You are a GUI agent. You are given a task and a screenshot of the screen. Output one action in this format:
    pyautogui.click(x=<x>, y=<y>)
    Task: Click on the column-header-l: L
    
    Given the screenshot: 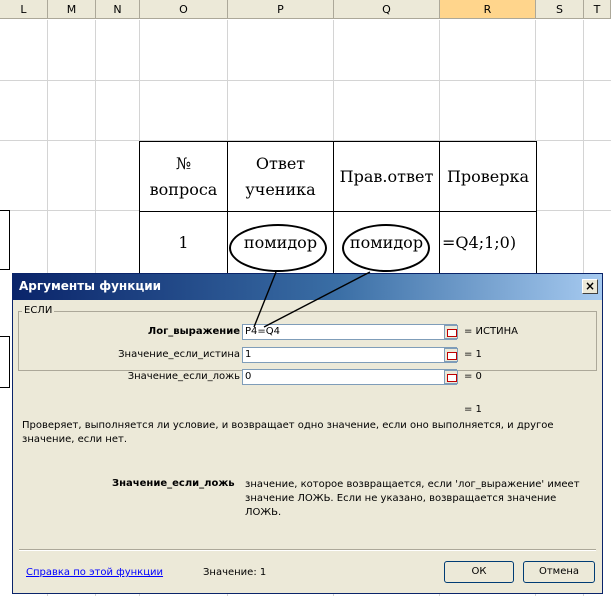 What is the action you would take?
    pyautogui.click(x=24, y=9)
    